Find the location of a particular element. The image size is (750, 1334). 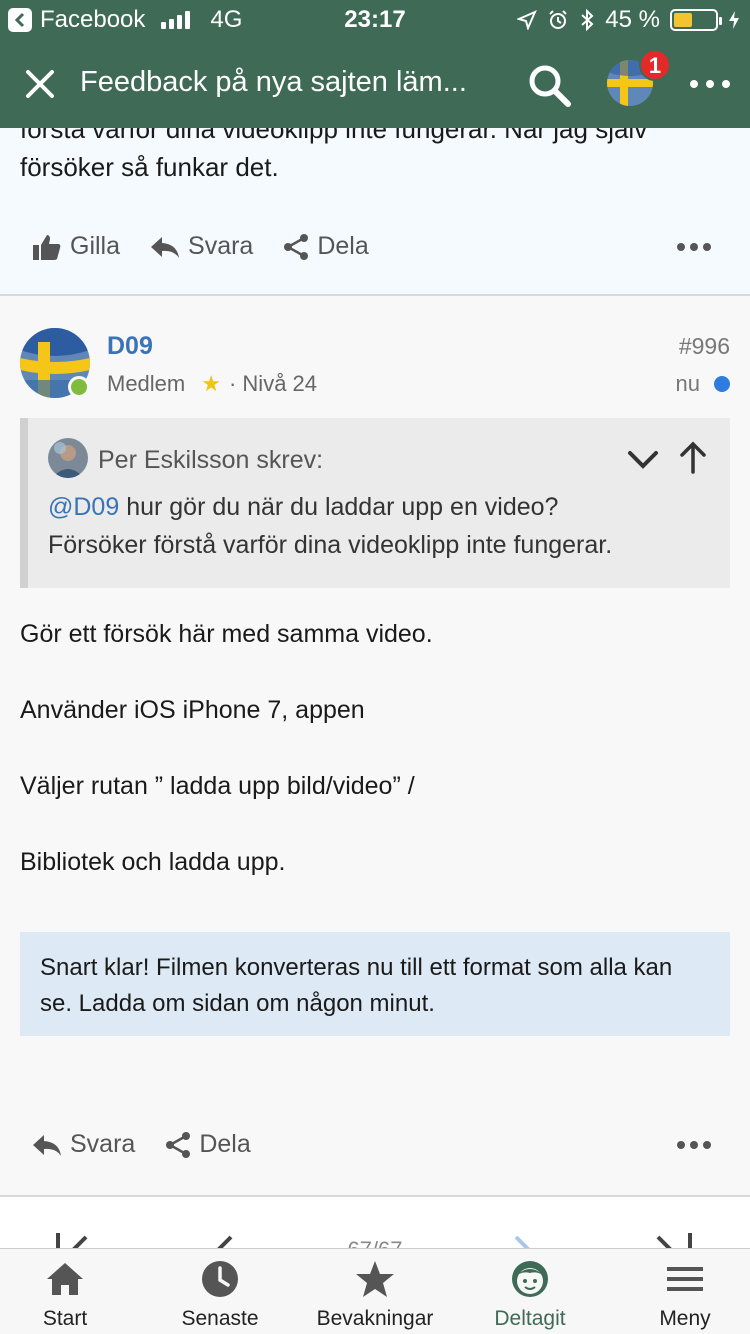

post-more-icon is located at coordinates (694, 1145).